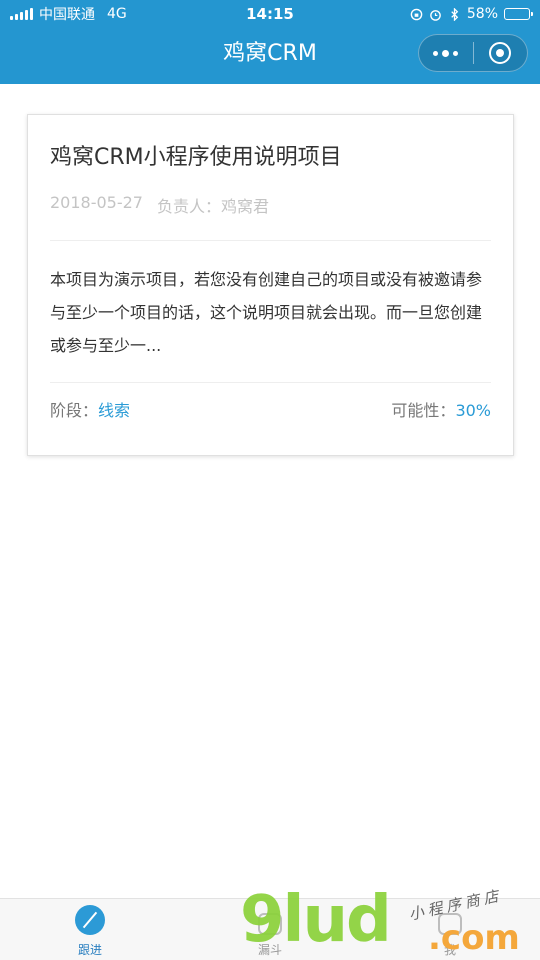 The image size is (540, 960). What do you see at coordinates (435, 15) in the screenshot?
I see `alarm-icon` at bounding box center [435, 15].